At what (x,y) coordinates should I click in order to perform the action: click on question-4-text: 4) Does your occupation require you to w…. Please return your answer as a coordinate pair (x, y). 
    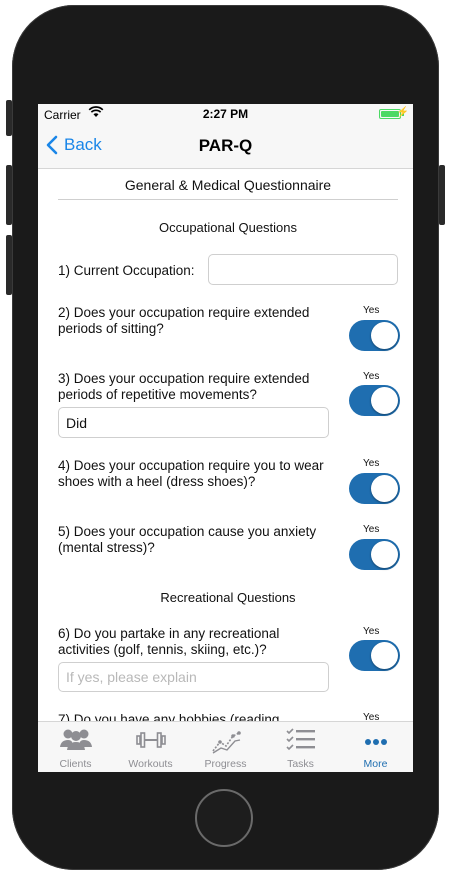
    Looking at the image, I should click on (191, 473).